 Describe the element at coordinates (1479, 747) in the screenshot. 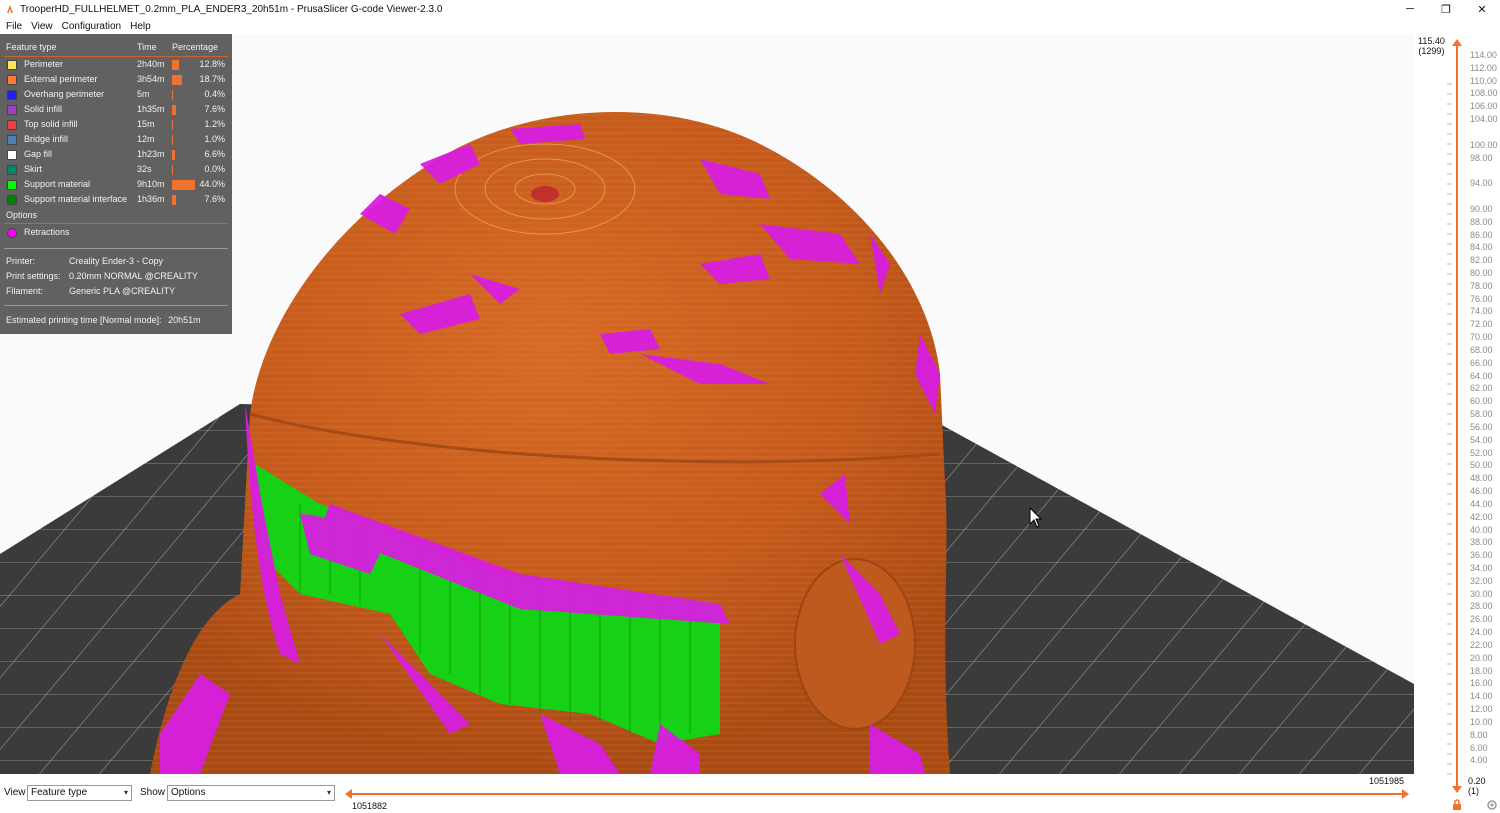

I see `slider-tick-label: 6.00` at that location.